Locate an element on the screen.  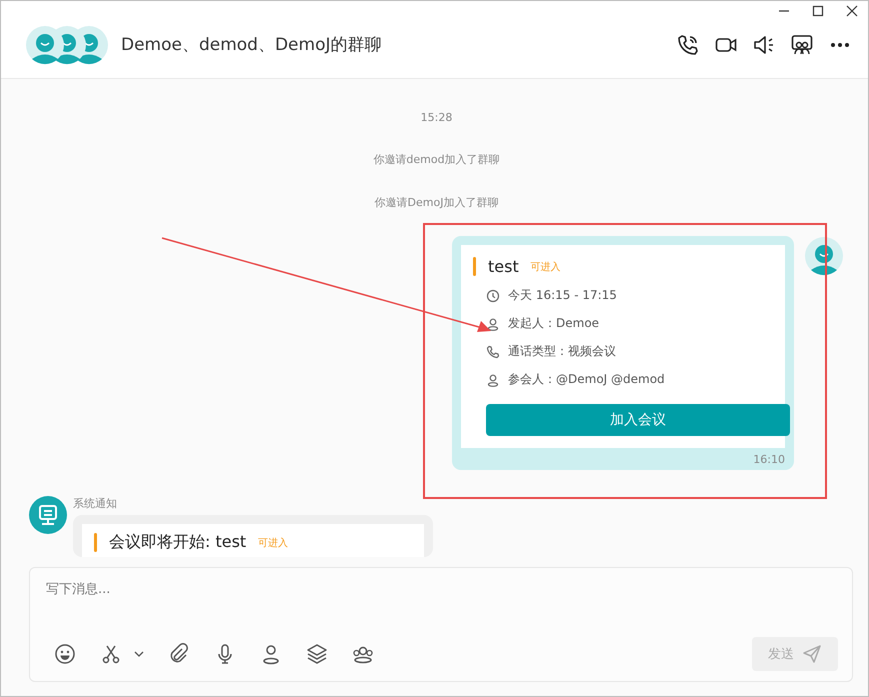
layers-icon is located at coordinates (317, 654).